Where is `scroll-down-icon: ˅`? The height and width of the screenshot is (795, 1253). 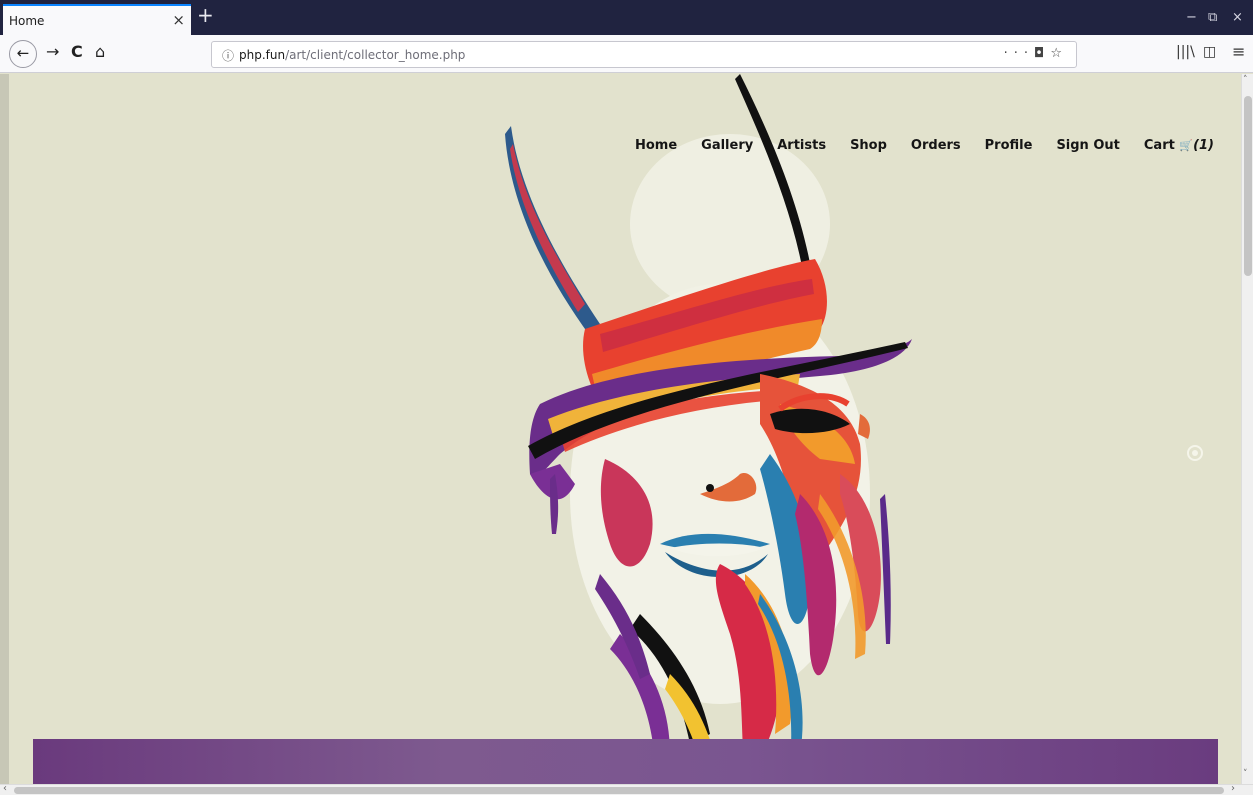
scroll-down-icon: ˅ is located at coordinates (1245, 774).